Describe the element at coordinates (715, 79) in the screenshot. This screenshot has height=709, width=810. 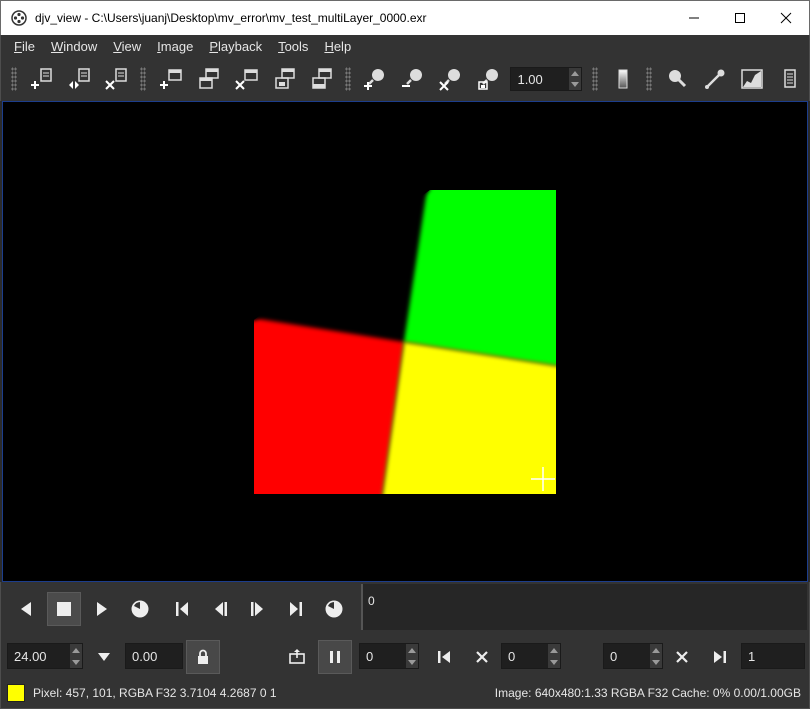
I see `color-picker-tool-button` at that location.